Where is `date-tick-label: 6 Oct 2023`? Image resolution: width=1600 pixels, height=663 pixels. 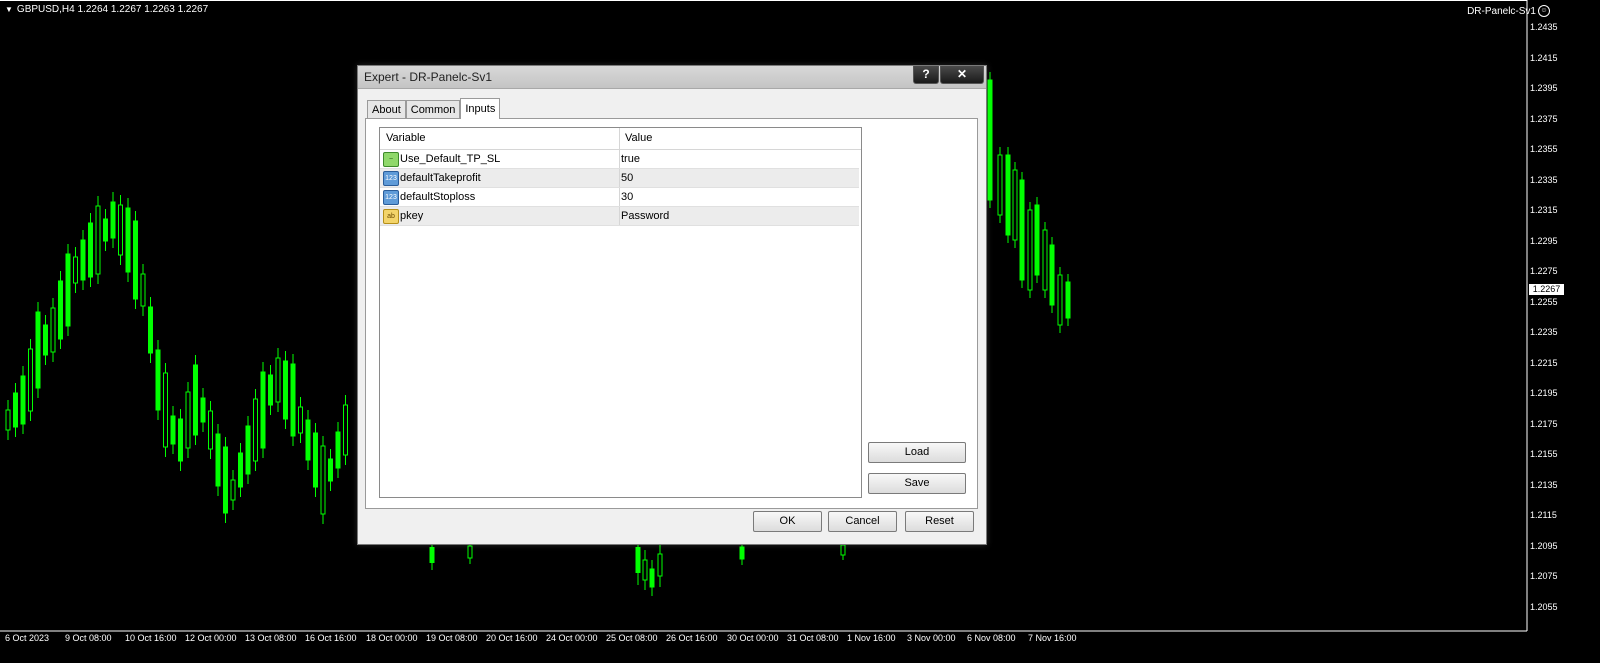 date-tick-label: 6 Oct 2023 is located at coordinates (27, 638).